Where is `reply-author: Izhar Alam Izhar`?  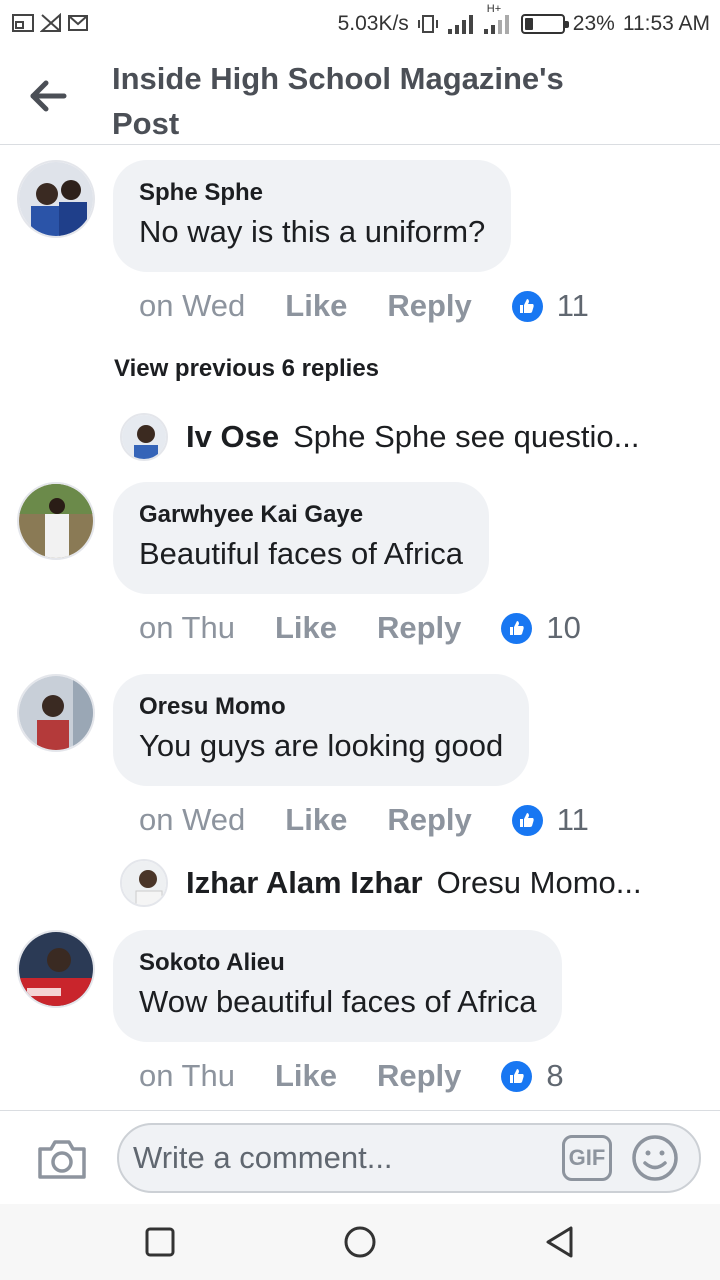
reply-author: Izhar Alam Izhar is located at coordinates (304, 883).